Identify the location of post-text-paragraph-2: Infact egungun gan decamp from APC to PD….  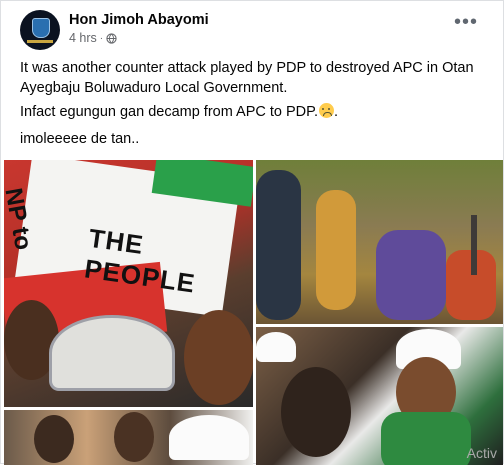
(179, 111).